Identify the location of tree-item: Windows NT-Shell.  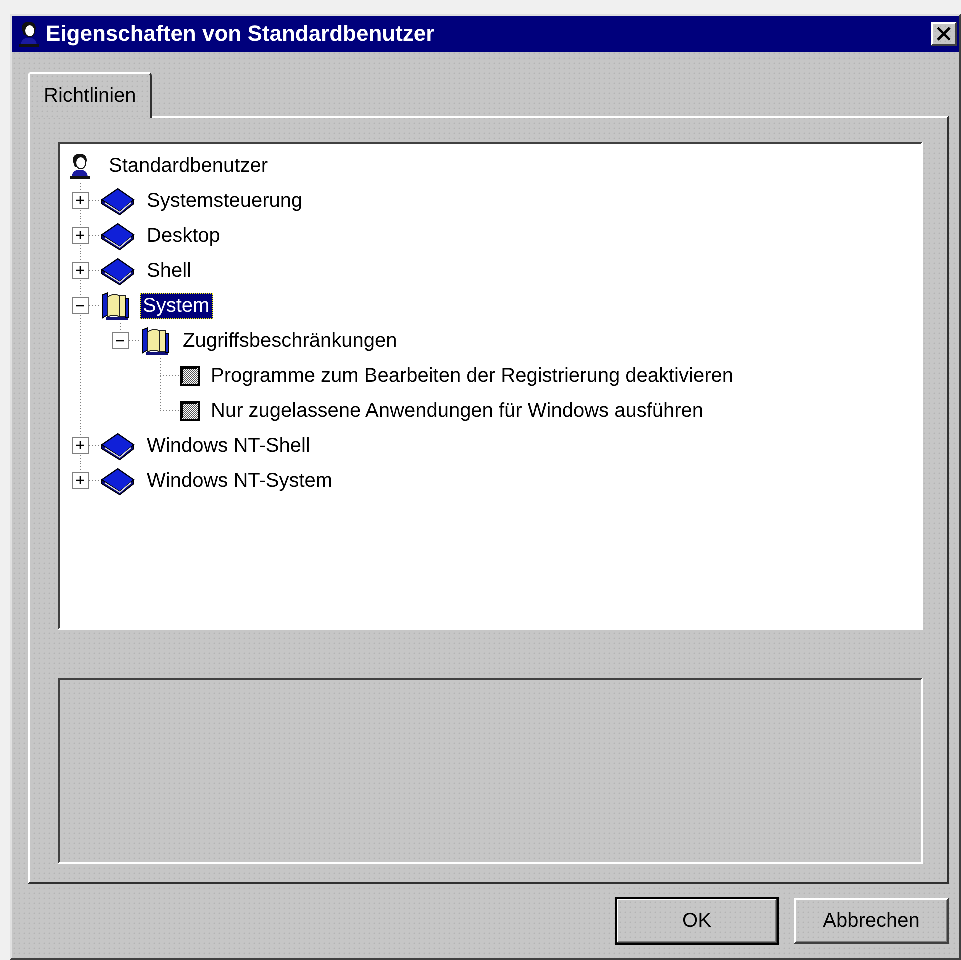
(229, 445).